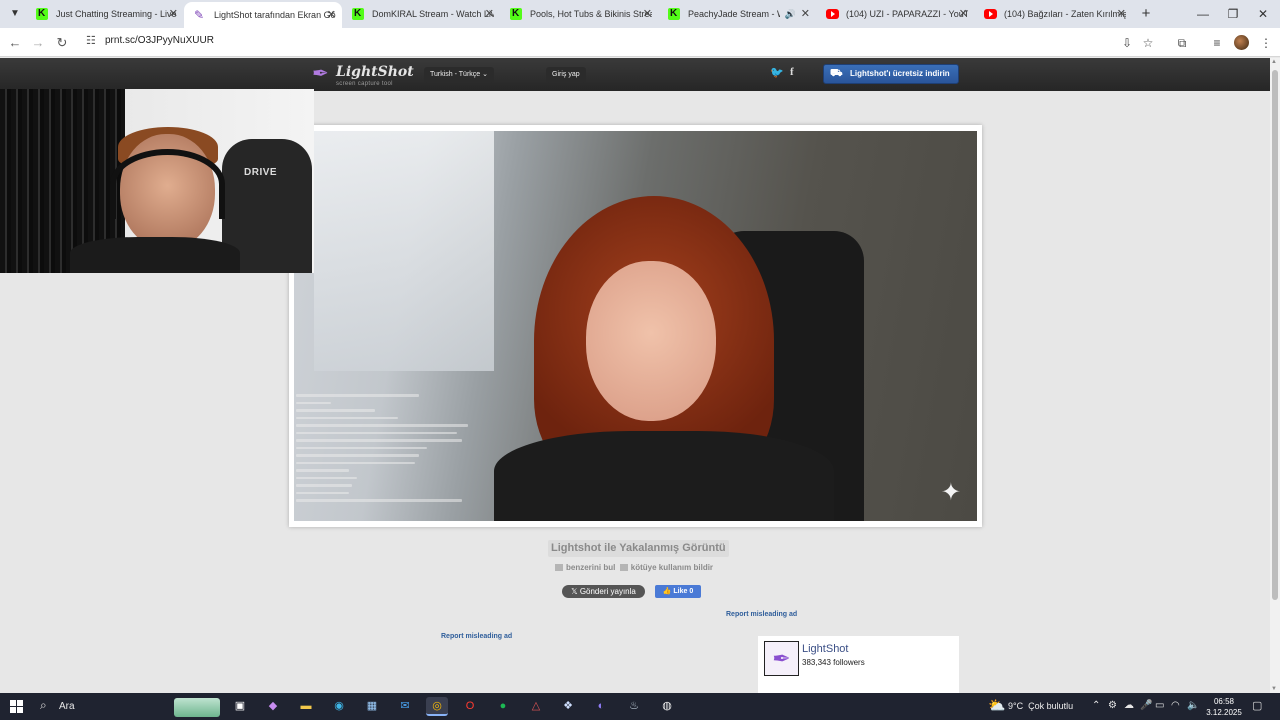 Image resolution: width=1280 pixels, height=720 pixels. Describe the element at coordinates (339, 706) in the screenshot. I see `edge-icon: ◉` at that location.